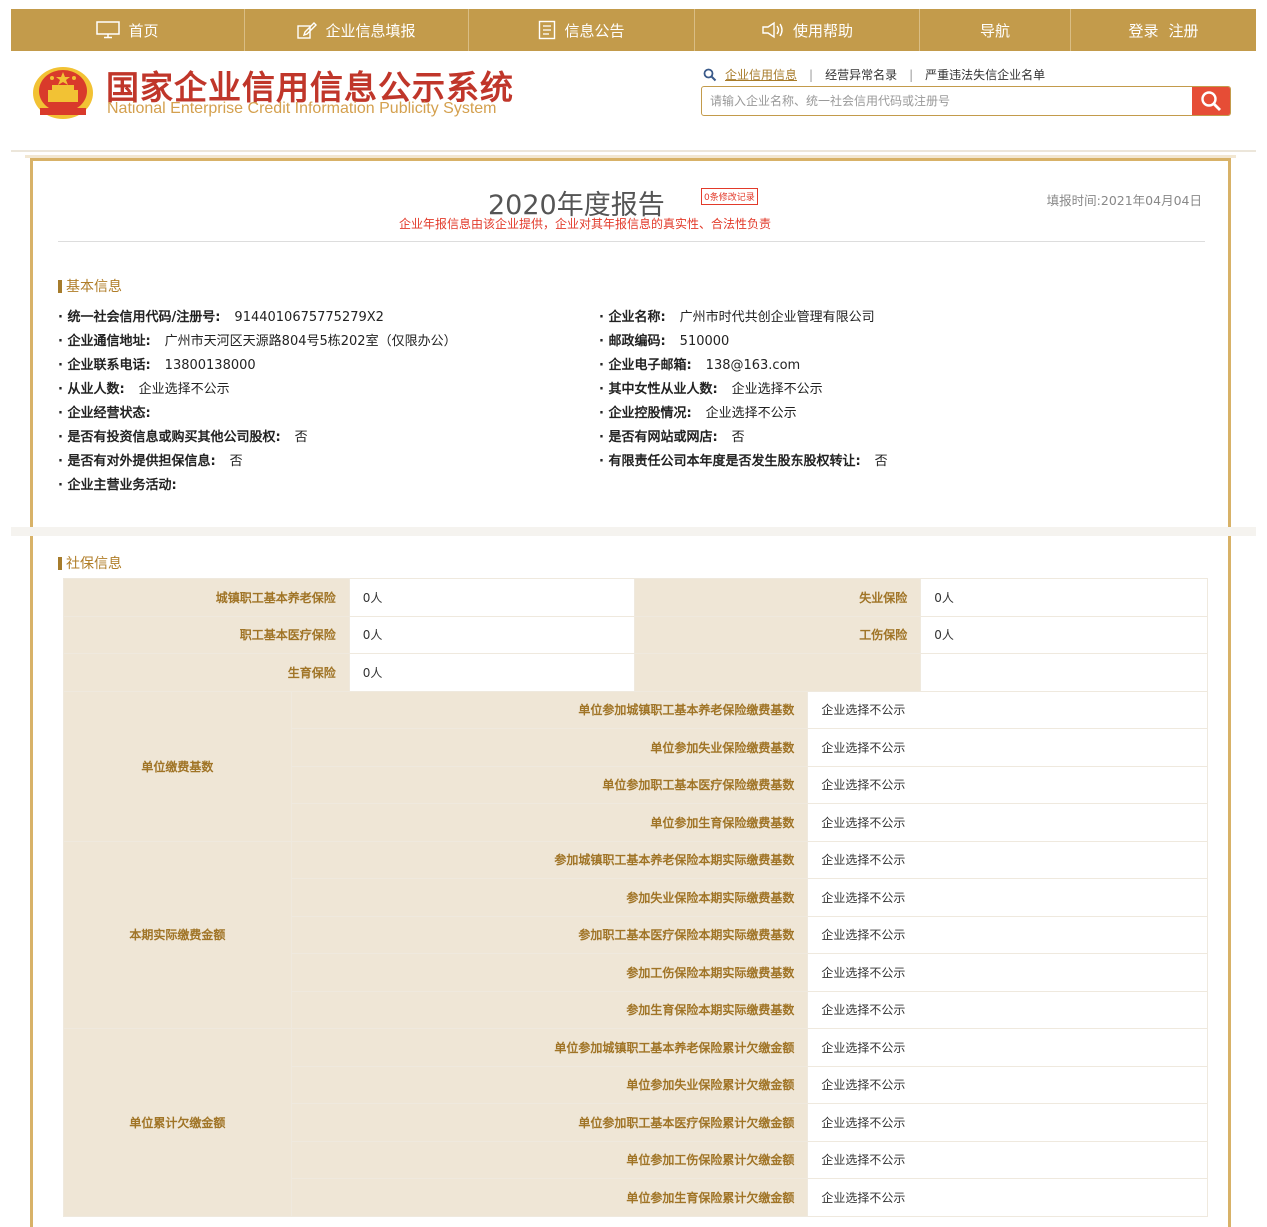 The width and height of the screenshot is (1267, 1227). I want to click on table-row: 单位缴费基数 单位参加城镇职工基本养老保险缴费基数 企业选择不公示, so click(635, 766).